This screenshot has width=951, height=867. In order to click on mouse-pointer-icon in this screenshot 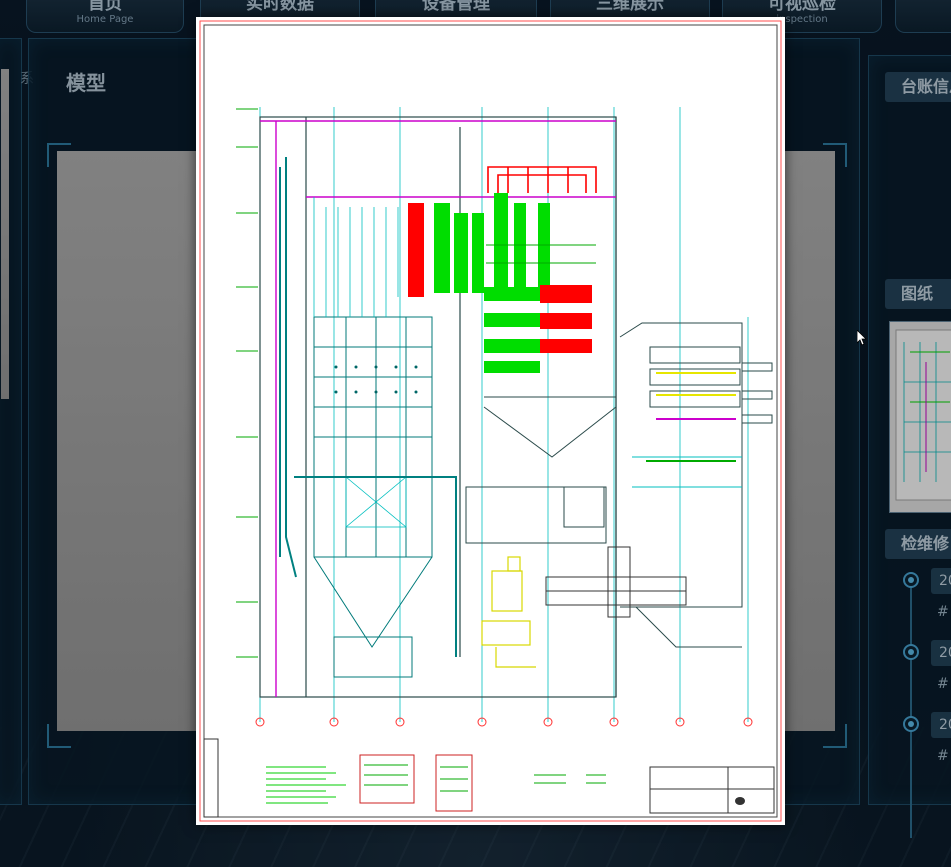, I will do `click(862, 338)`.